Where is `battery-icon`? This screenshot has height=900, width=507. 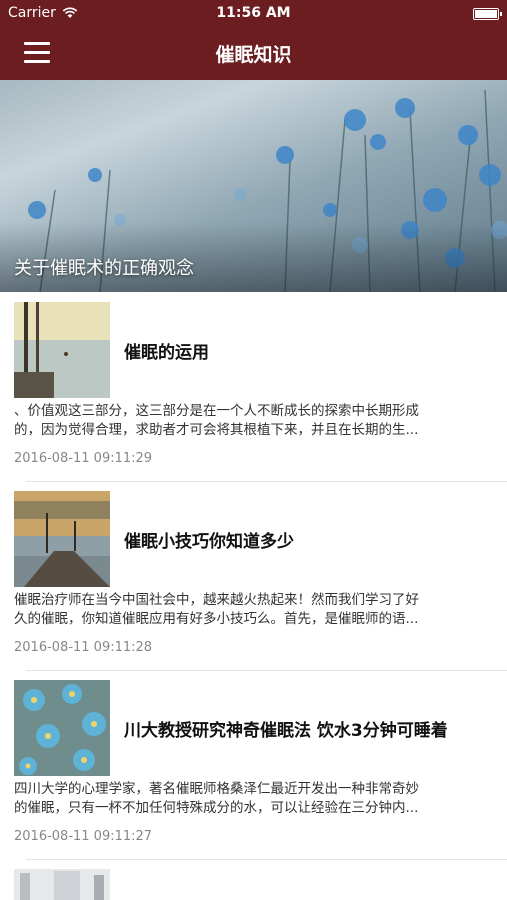 battery-icon is located at coordinates (487, 14).